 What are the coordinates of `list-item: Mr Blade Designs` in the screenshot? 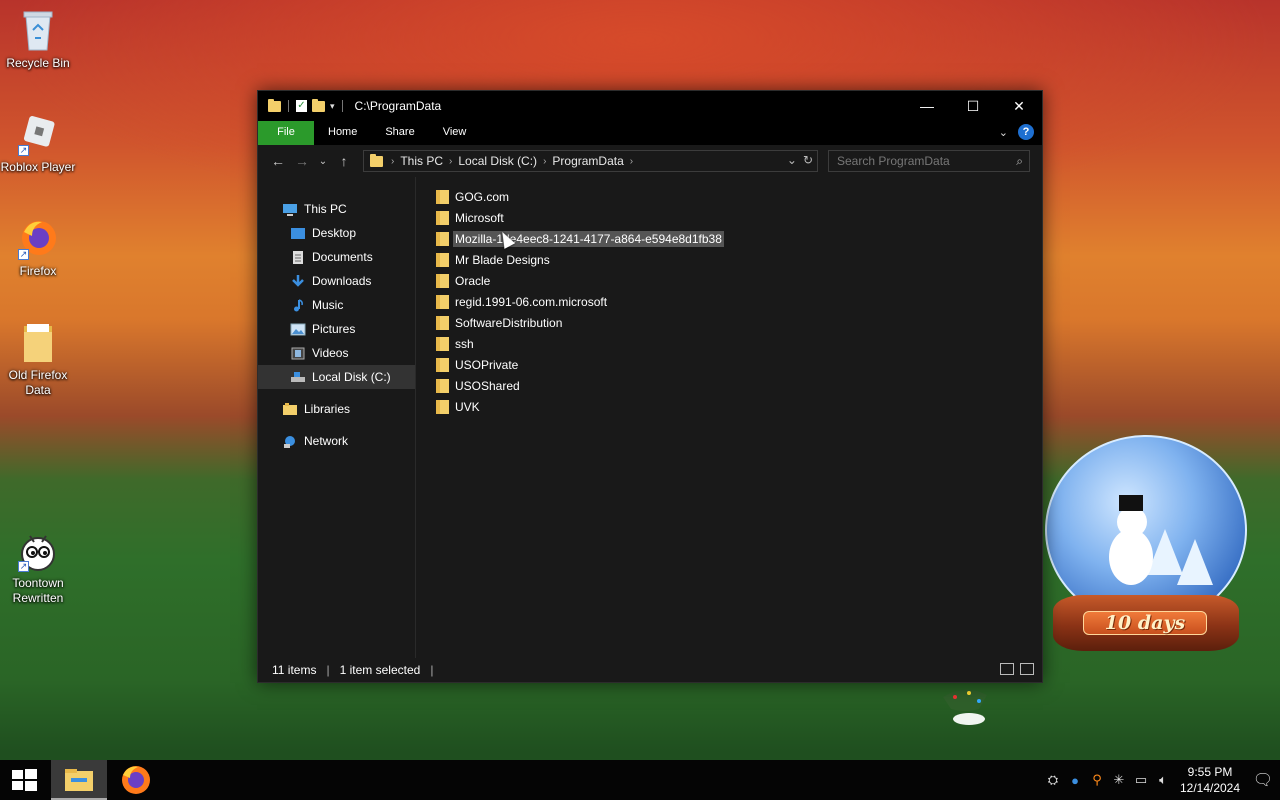 It's located at (733, 259).